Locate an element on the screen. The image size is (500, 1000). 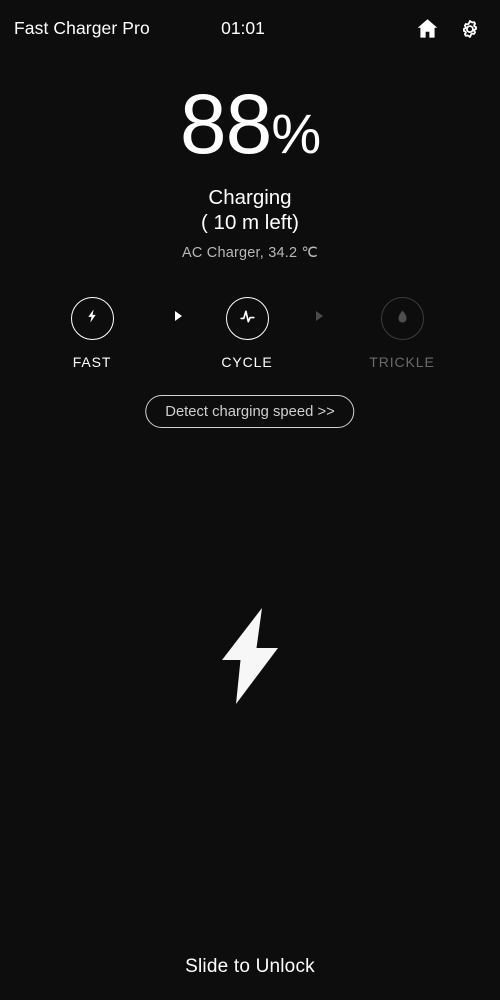
charging-mode-fast: FAST is located at coordinates (92, 333).